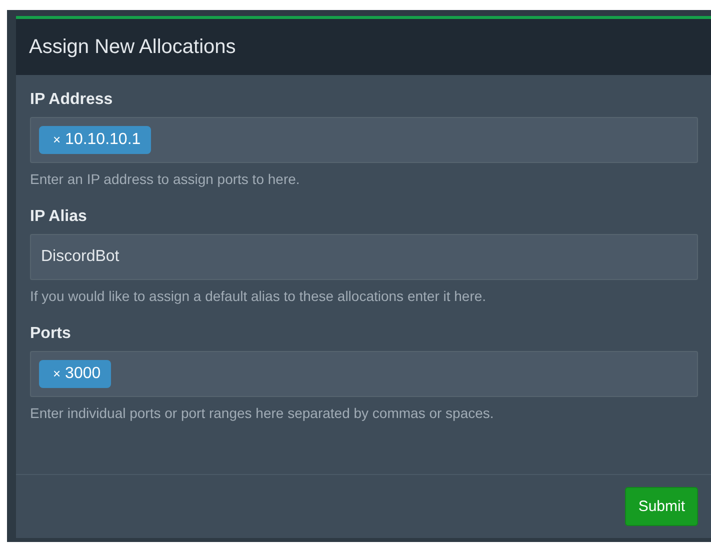  Describe the element at coordinates (262, 413) in the screenshot. I see `help-text: Enter individual ports or port ranges here separated by commas or spaces.` at that location.